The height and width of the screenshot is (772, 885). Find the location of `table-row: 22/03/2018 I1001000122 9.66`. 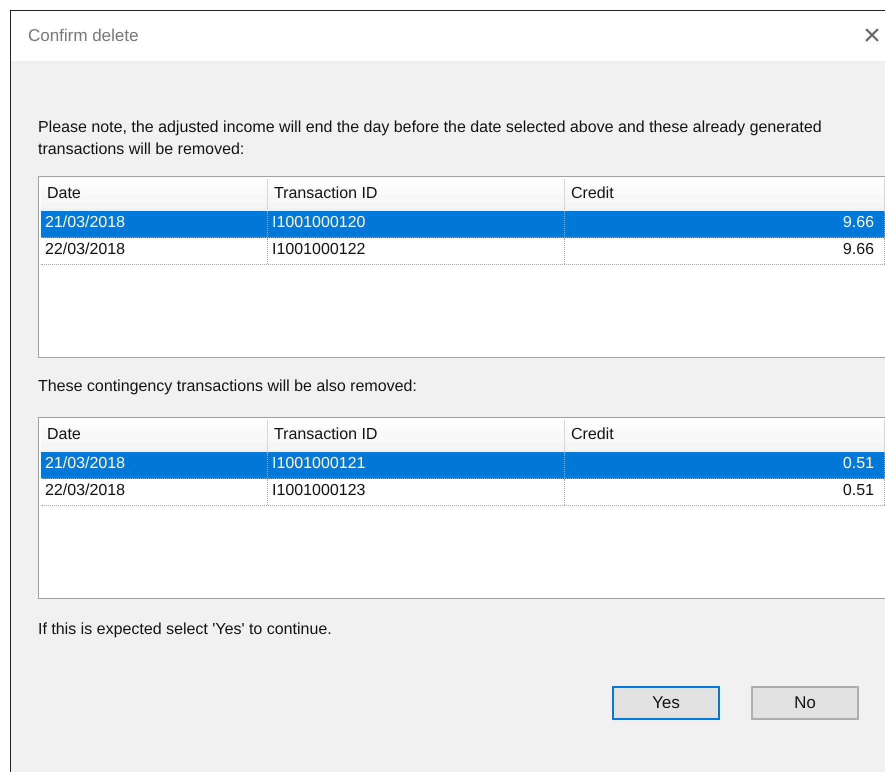

table-row: 22/03/2018 I1001000122 9.66 is located at coordinates (463, 251).